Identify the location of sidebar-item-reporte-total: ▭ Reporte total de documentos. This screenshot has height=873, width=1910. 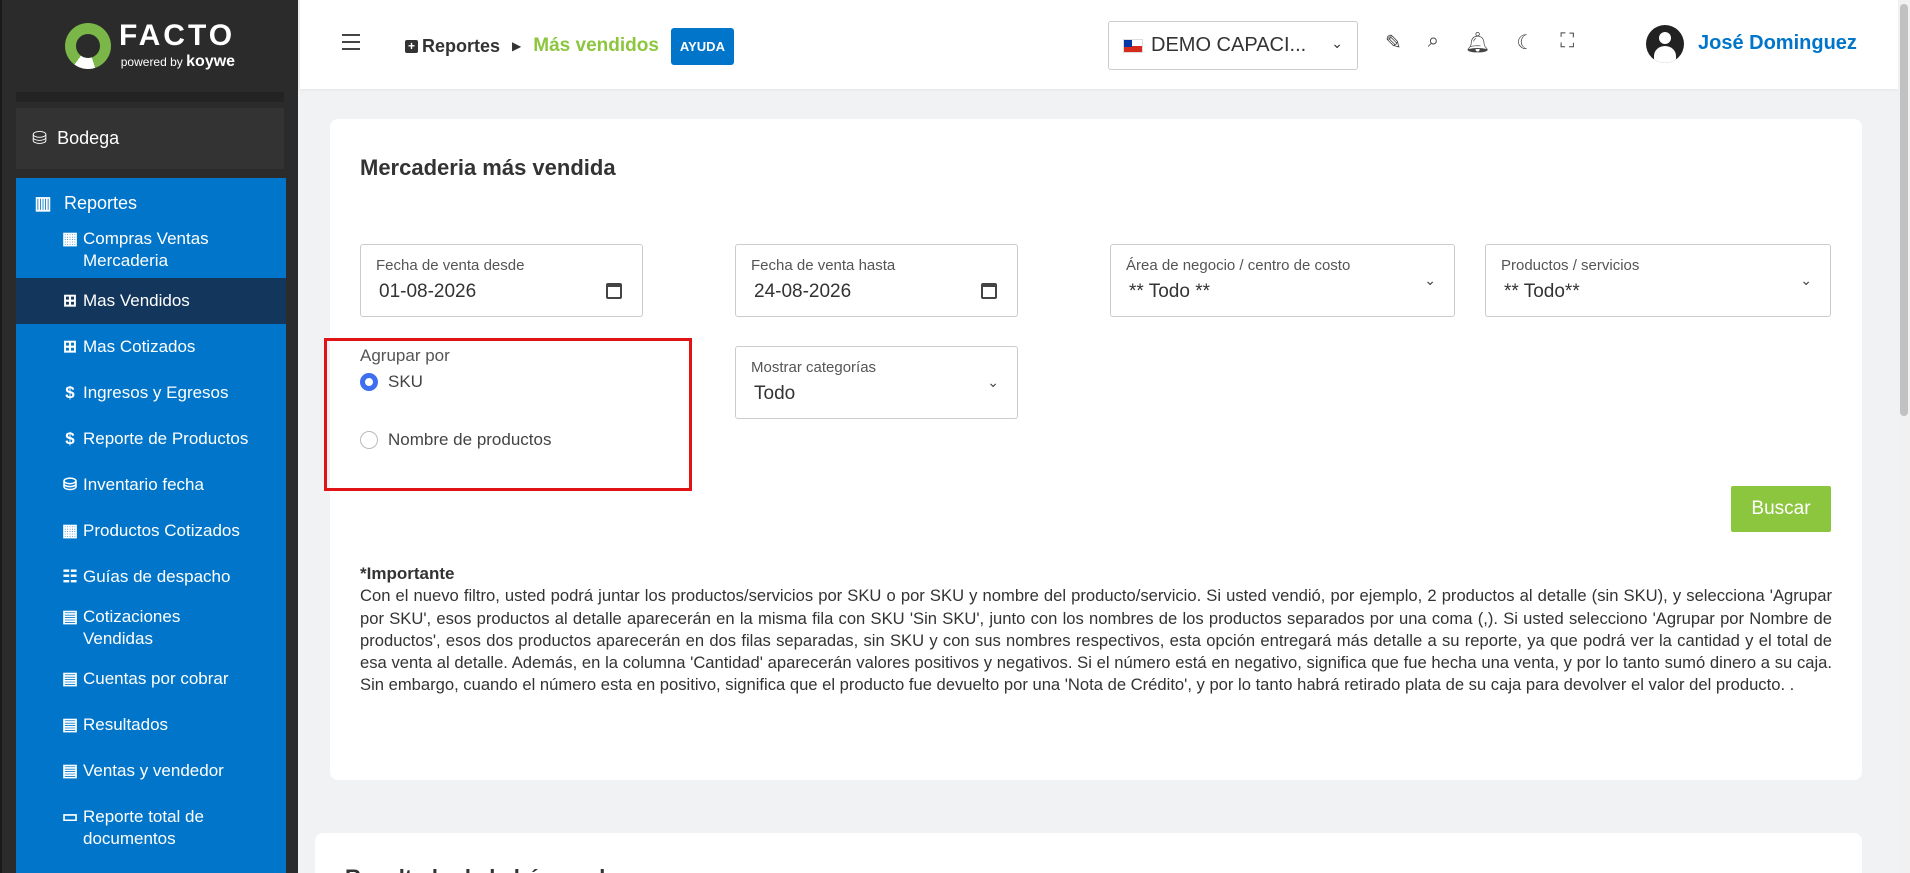
(151, 821).